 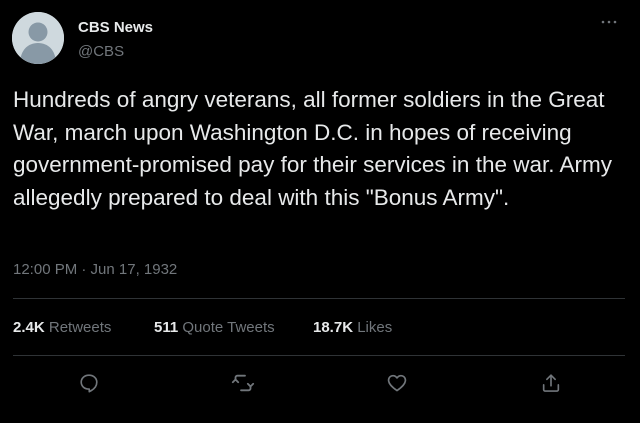 What do you see at coordinates (29, 327) in the screenshot?
I see `retweets-count: 2.4K` at bounding box center [29, 327].